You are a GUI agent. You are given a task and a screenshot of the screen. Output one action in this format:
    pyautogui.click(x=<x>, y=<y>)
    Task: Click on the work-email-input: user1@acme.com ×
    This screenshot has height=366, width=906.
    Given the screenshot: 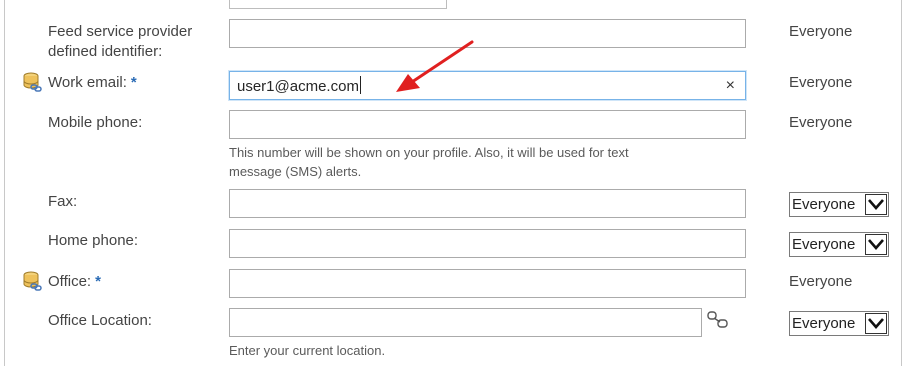 What is the action you would take?
    pyautogui.click(x=487, y=85)
    